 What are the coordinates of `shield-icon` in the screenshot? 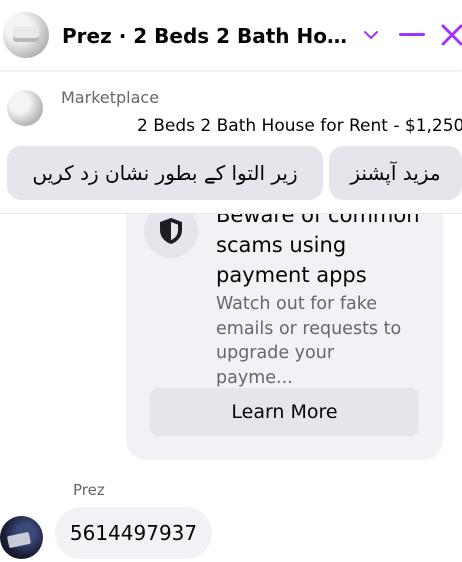 It's located at (171, 231).